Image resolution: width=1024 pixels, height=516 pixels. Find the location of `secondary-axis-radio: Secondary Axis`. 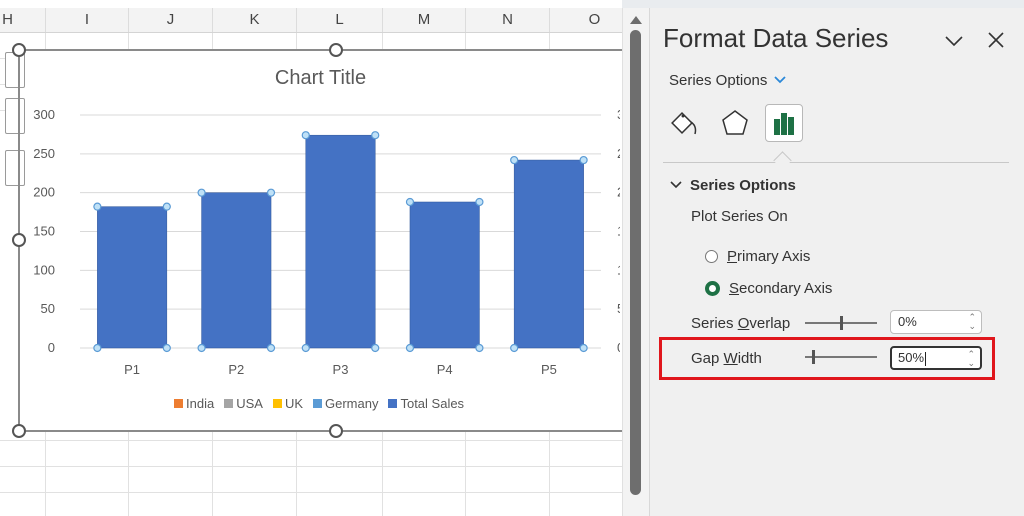

secondary-axis-radio: Secondary Axis is located at coordinates (768, 288).